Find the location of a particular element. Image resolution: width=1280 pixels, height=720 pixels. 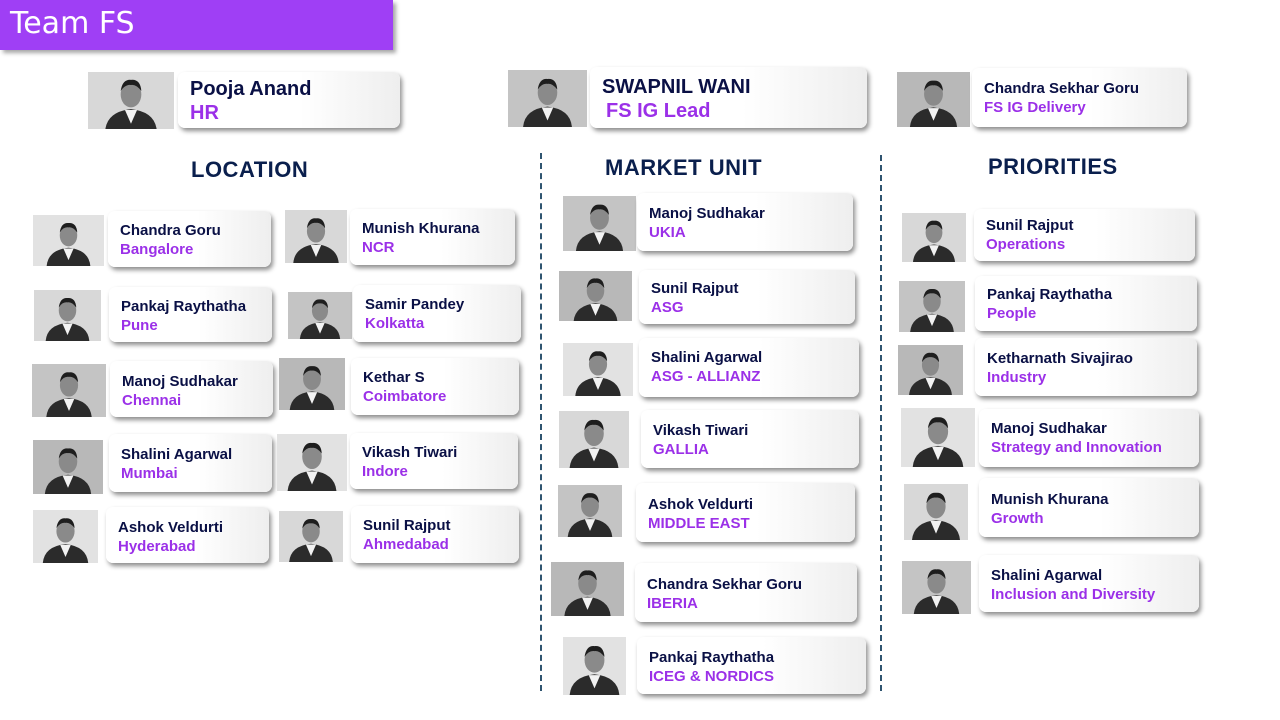

market-unit-card: Sunil Rajput ASG is located at coordinates (747, 297).